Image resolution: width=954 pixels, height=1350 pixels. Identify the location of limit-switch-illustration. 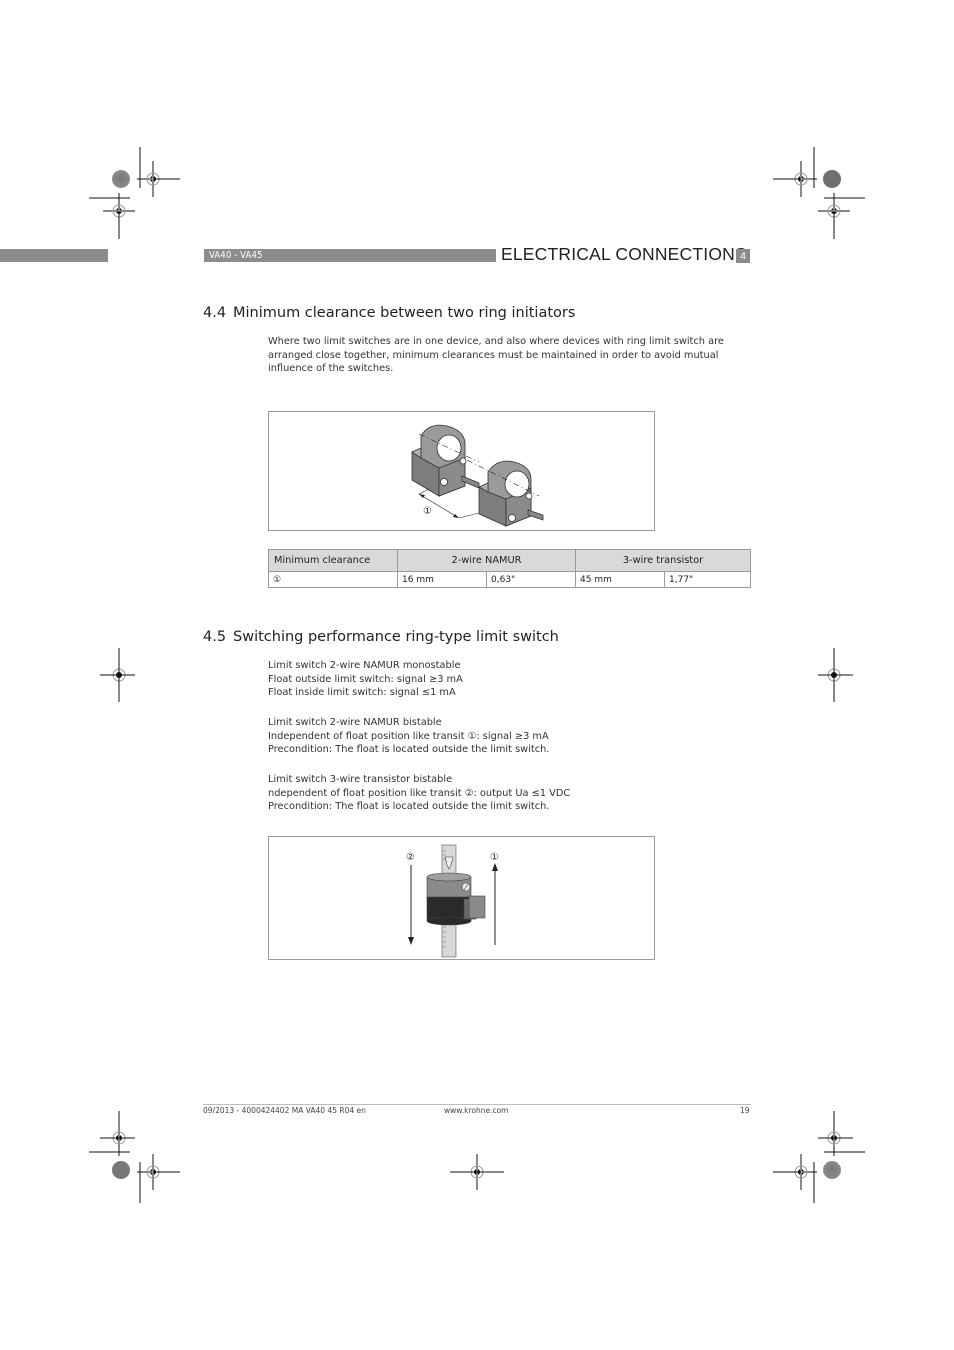
(453, 901).